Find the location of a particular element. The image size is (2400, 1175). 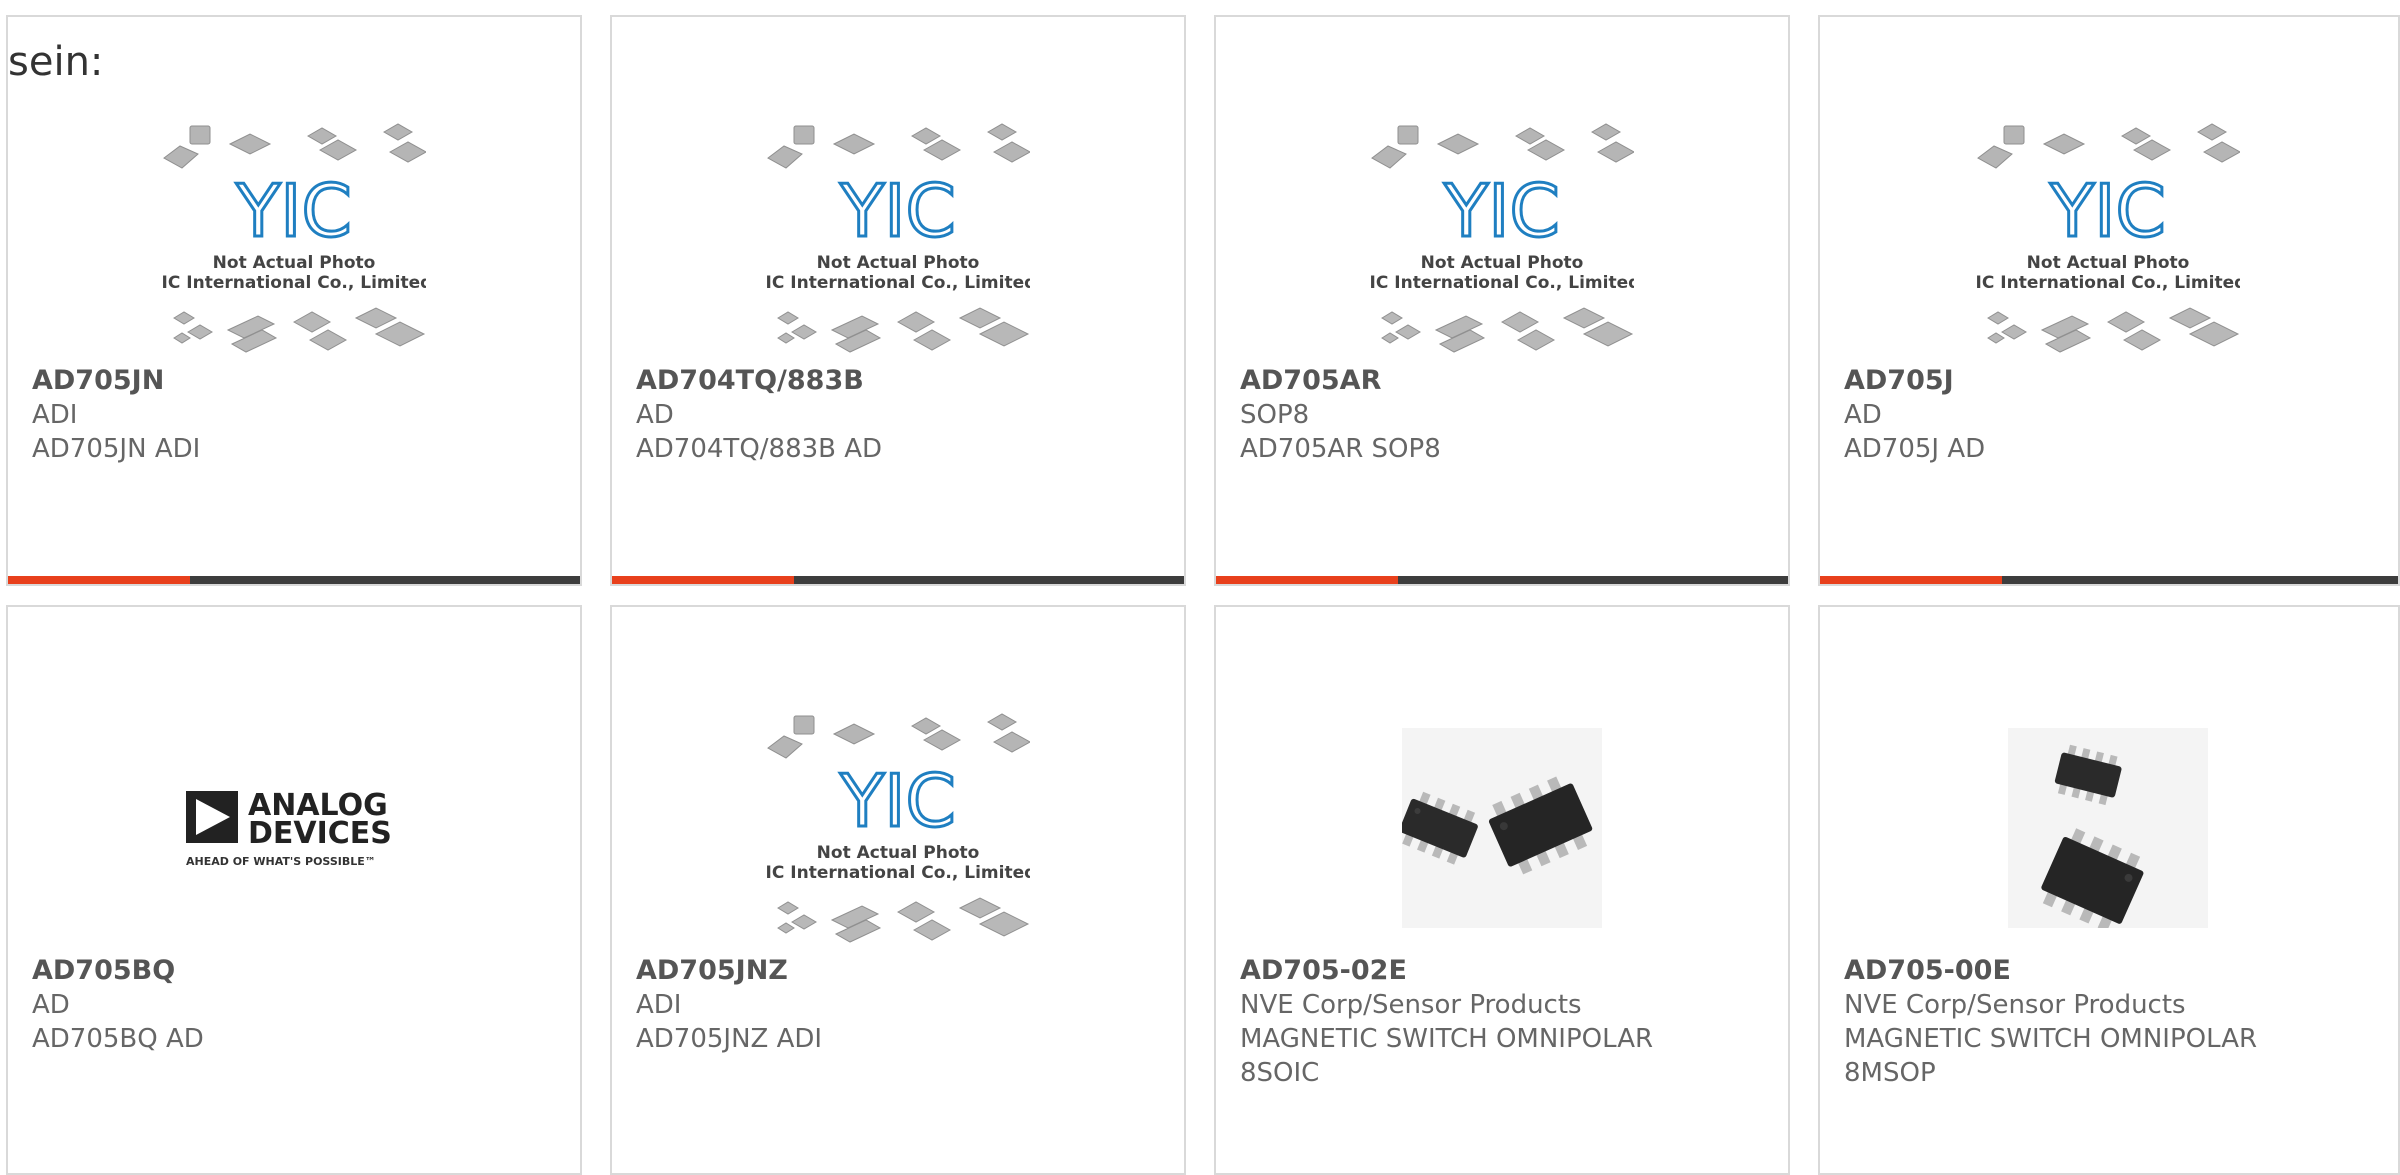

product-part-number: AD704TQ/883B is located at coordinates (898, 381).